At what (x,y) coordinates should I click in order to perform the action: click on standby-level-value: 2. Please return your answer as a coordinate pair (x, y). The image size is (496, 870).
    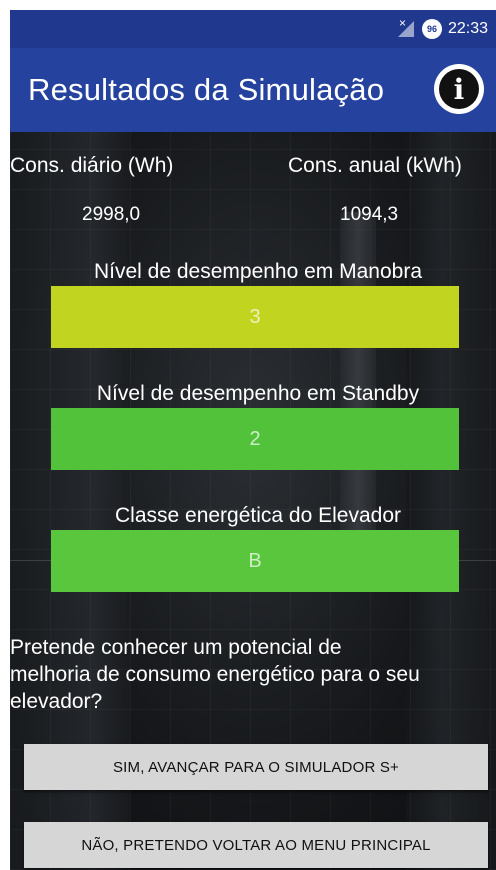
    Looking at the image, I should click on (255, 438).